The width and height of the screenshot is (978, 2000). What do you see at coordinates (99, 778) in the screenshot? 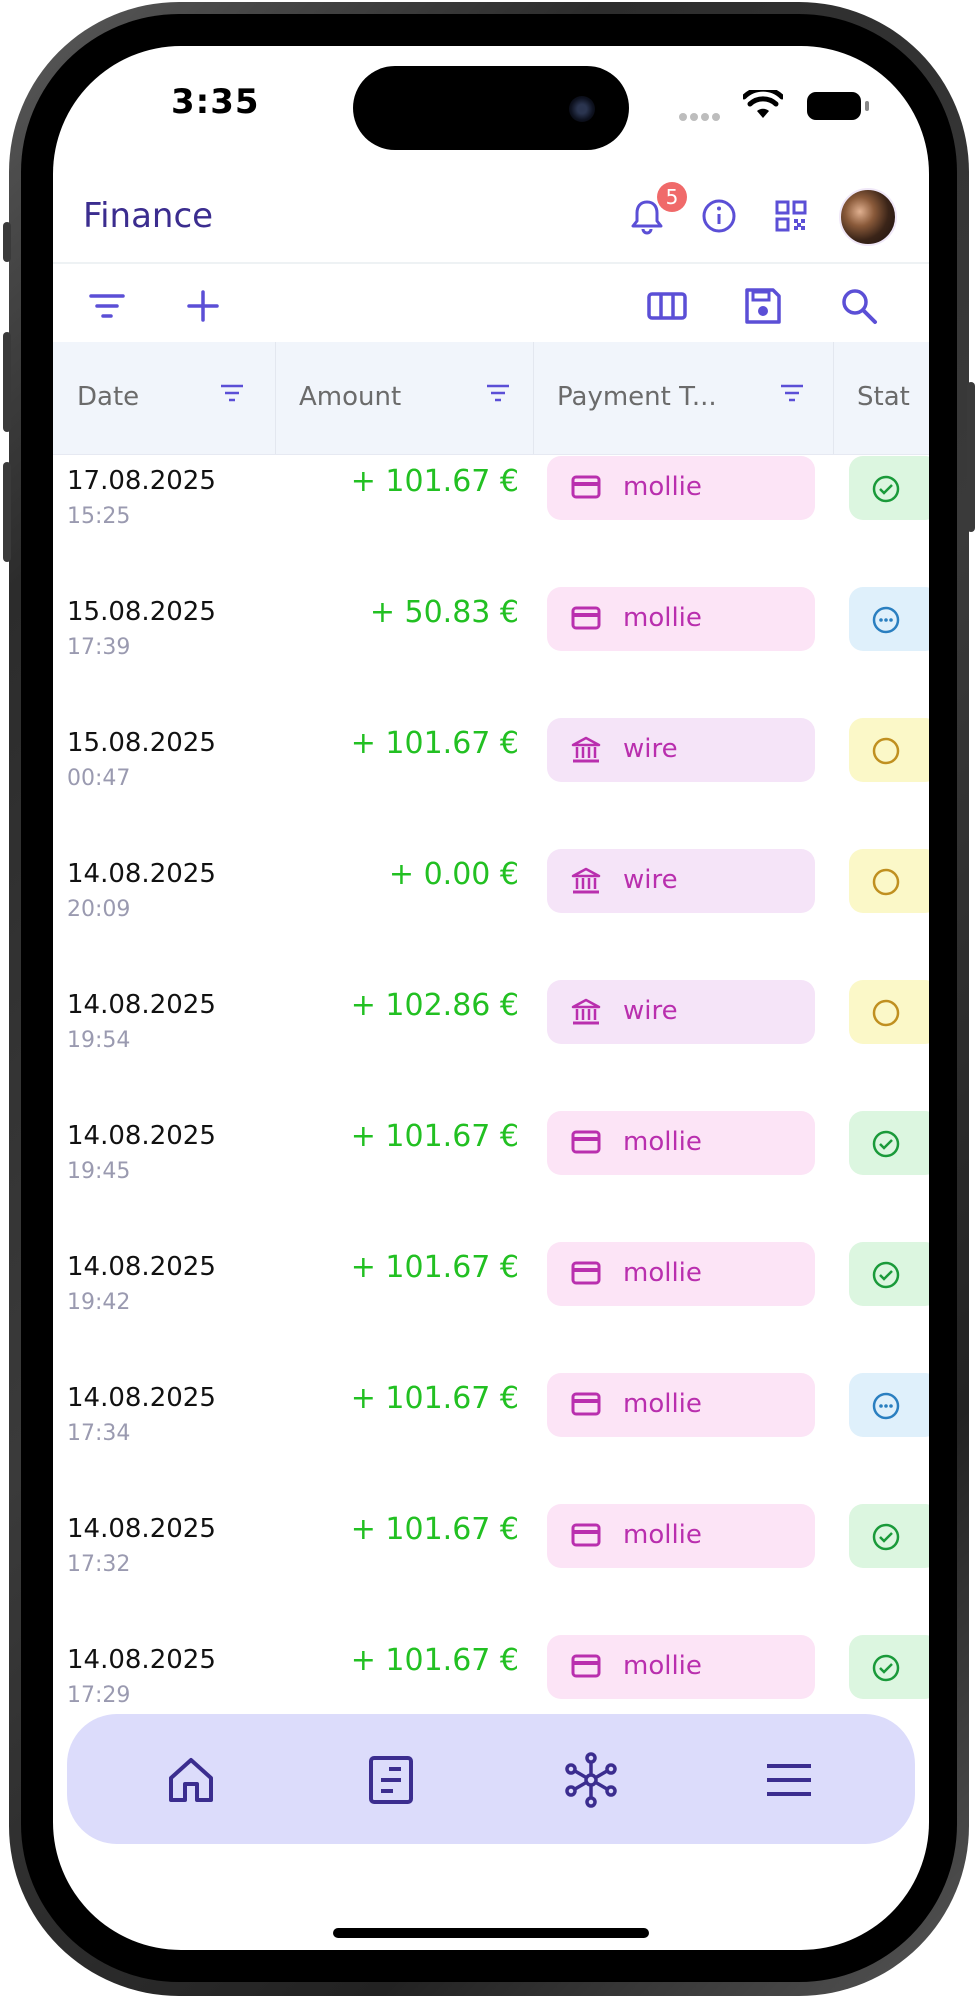
I see `row-time: 00:47` at bounding box center [99, 778].